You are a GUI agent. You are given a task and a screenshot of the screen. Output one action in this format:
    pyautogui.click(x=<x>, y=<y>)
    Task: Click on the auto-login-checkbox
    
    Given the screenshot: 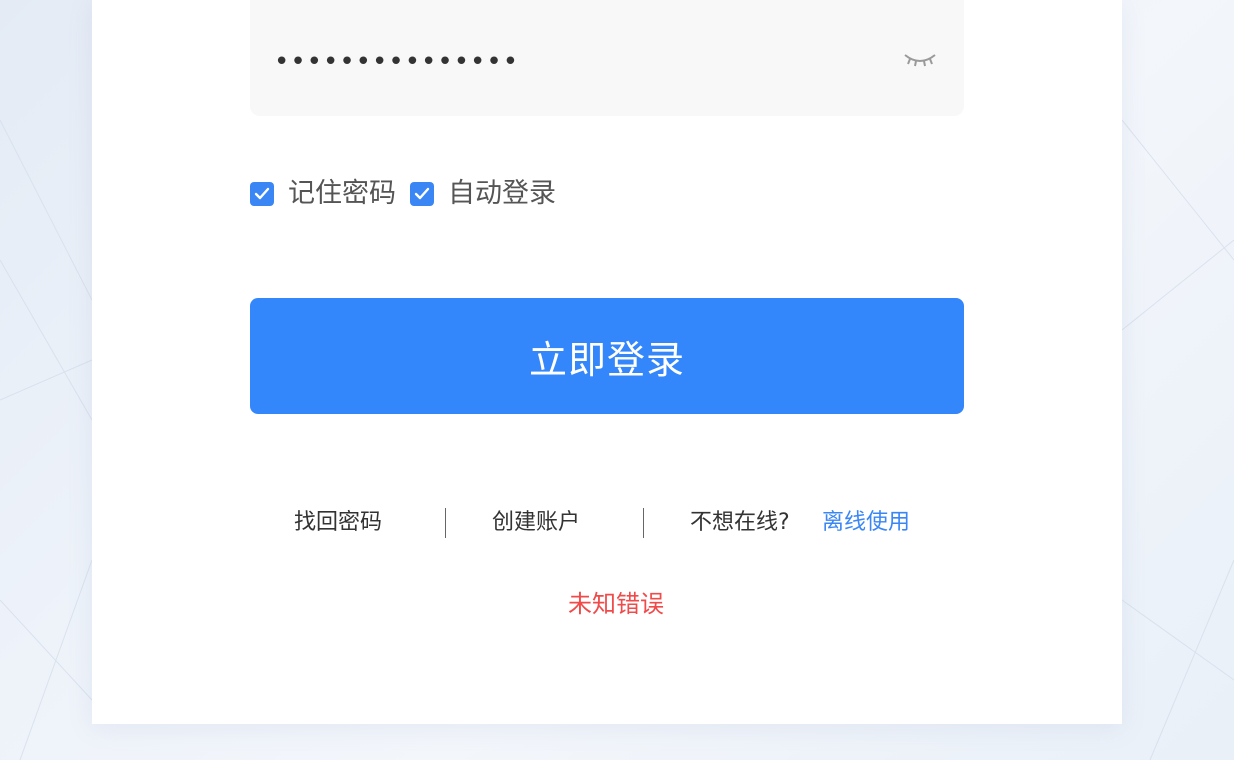 What is the action you would take?
    pyautogui.click(x=422, y=194)
    